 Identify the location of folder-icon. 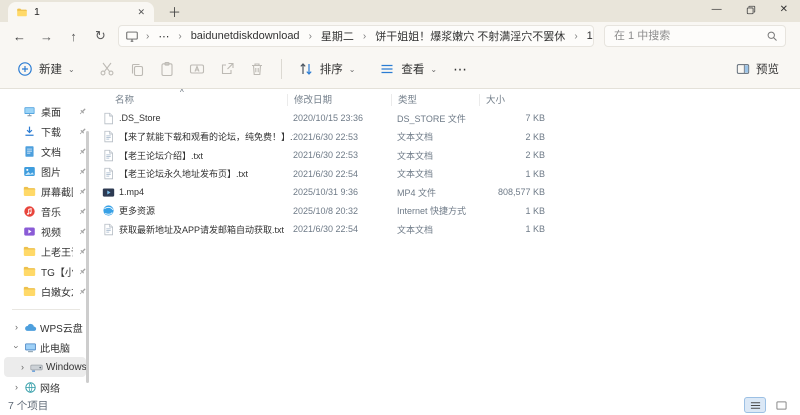
(29, 191).